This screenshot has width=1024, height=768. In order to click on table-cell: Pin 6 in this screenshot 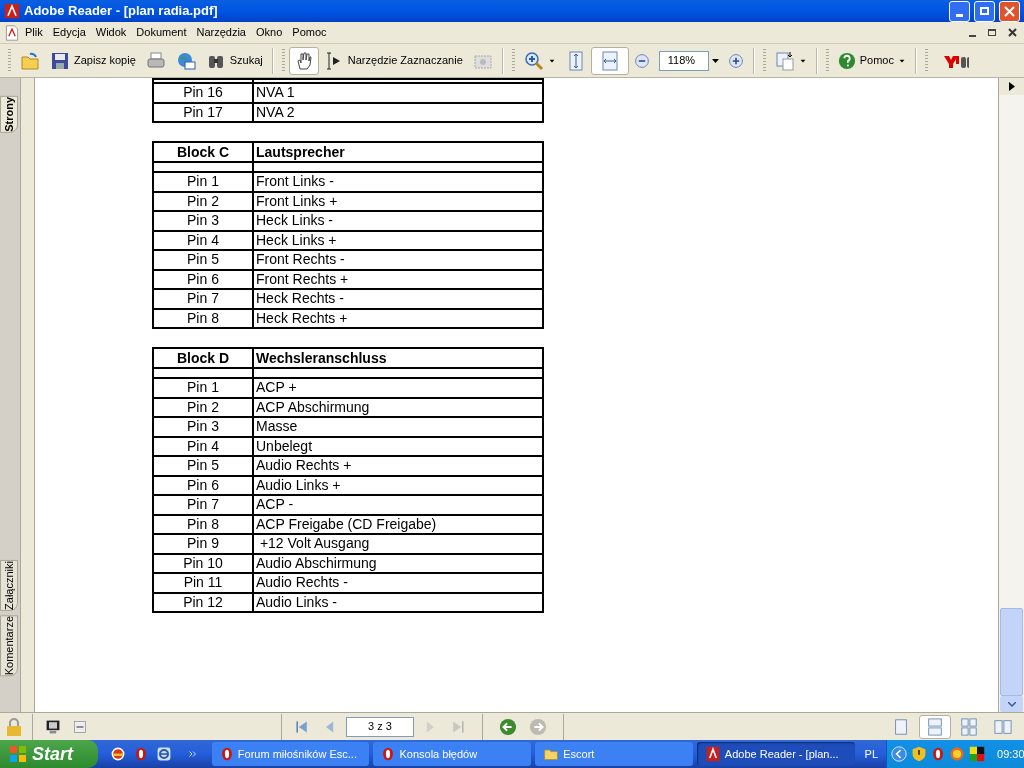, I will do `click(203, 485)`.